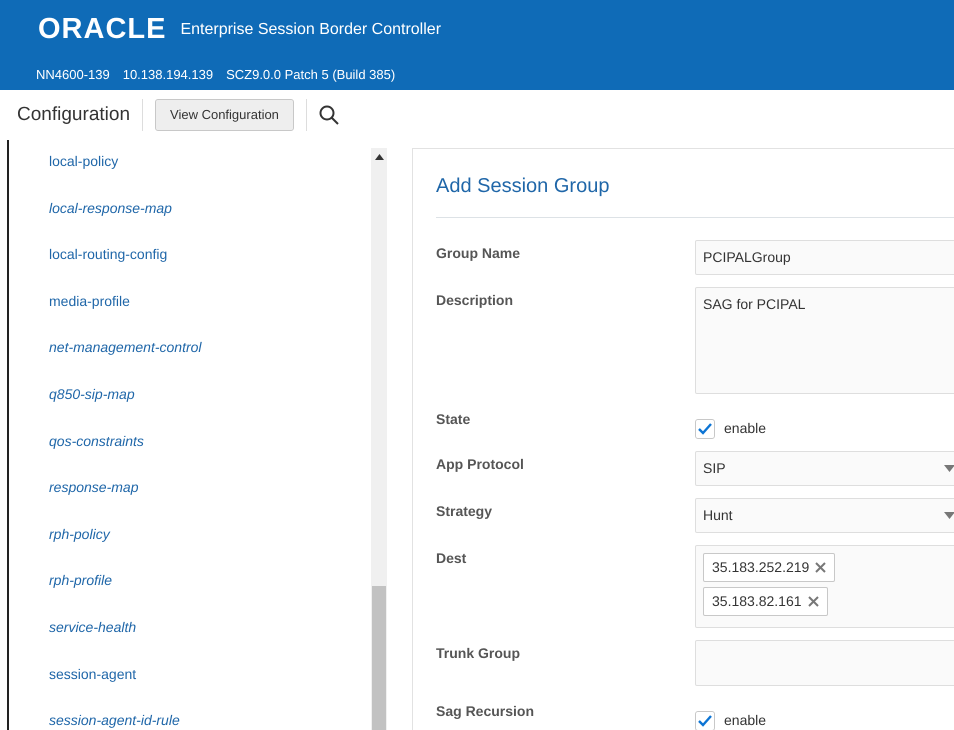  Describe the element at coordinates (485, 711) in the screenshot. I see `field-label: Sag Recursion` at that location.